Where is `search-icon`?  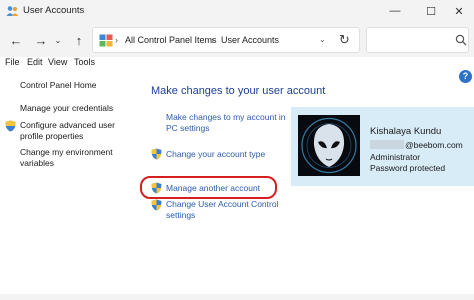
search-icon is located at coordinates (461, 40).